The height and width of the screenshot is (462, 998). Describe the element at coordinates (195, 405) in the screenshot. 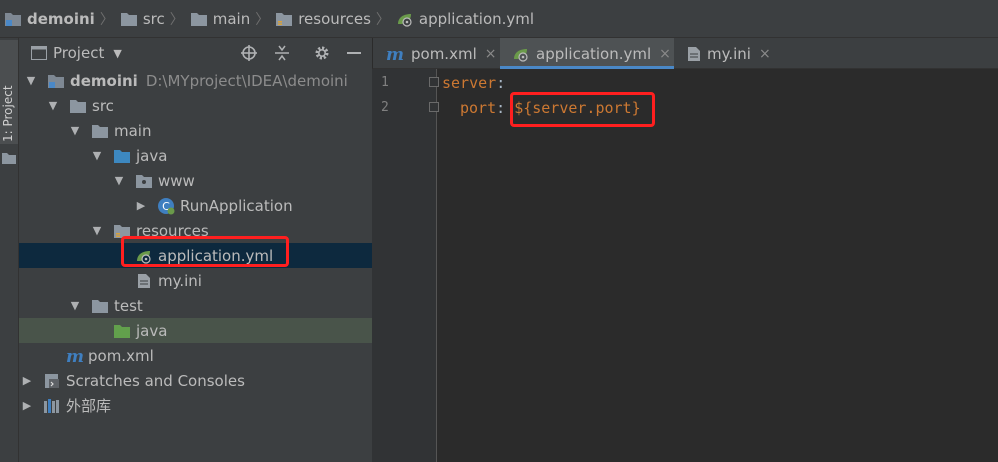

I see `tree-item-external-libraries: ▶ 外部库` at that location.